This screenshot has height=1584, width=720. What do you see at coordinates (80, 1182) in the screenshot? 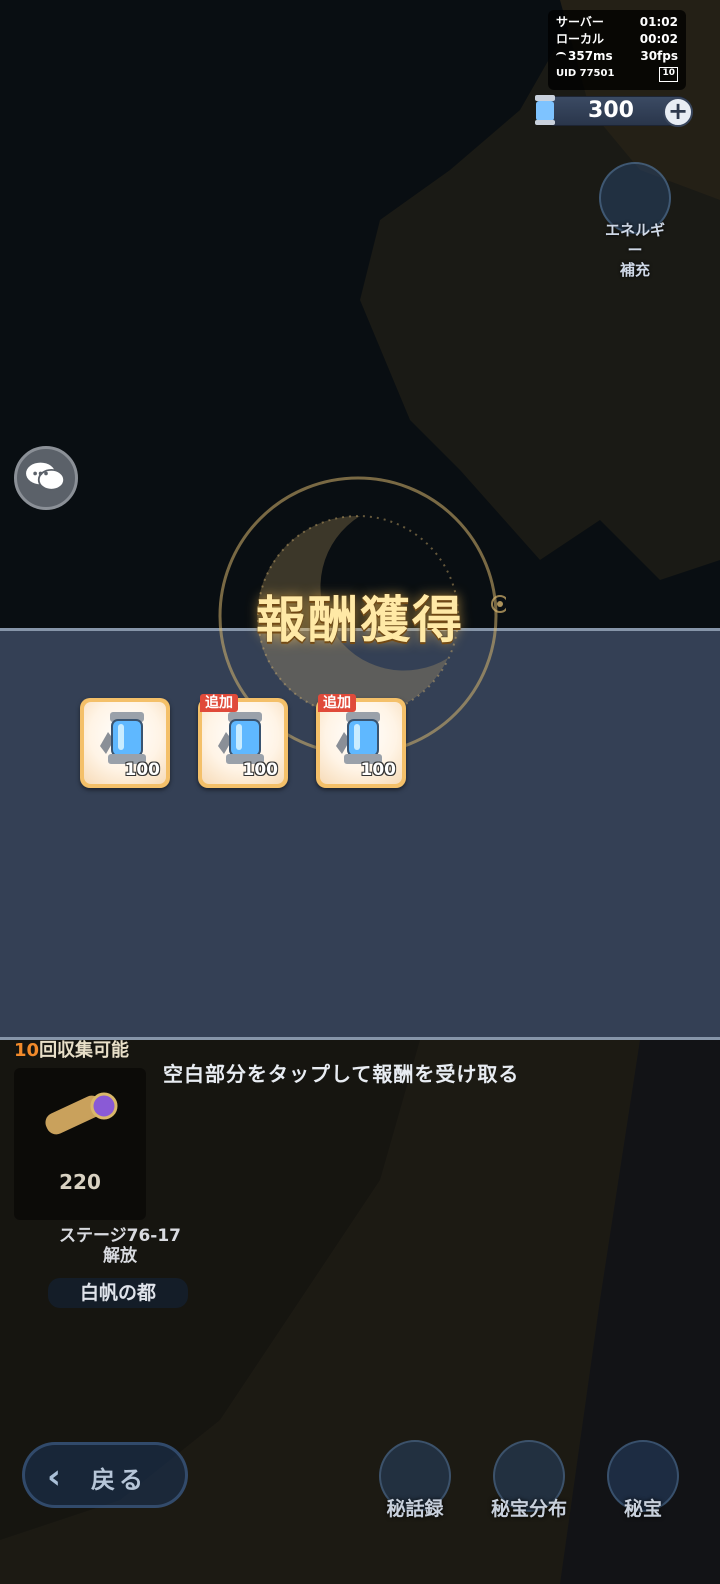
I see `collect-price: 220` at bounding box center [80, 1182].